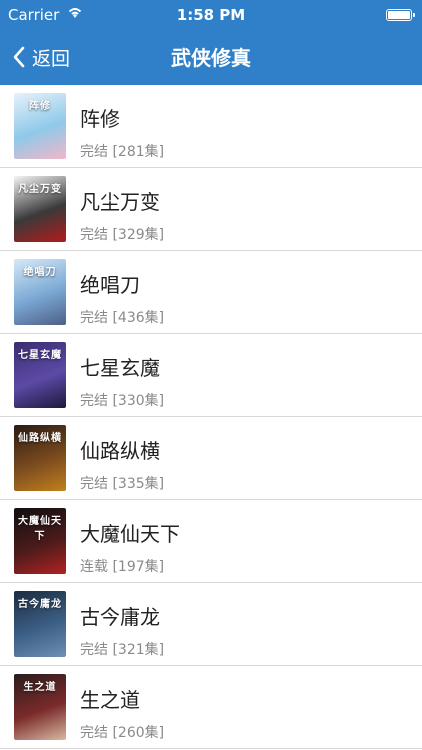 This screenshot has height=750, width=422. What do you see at coordinates (40, 707) in the screenshot?
I see `book-cover: 生之道` at bounding box center [40, 707].